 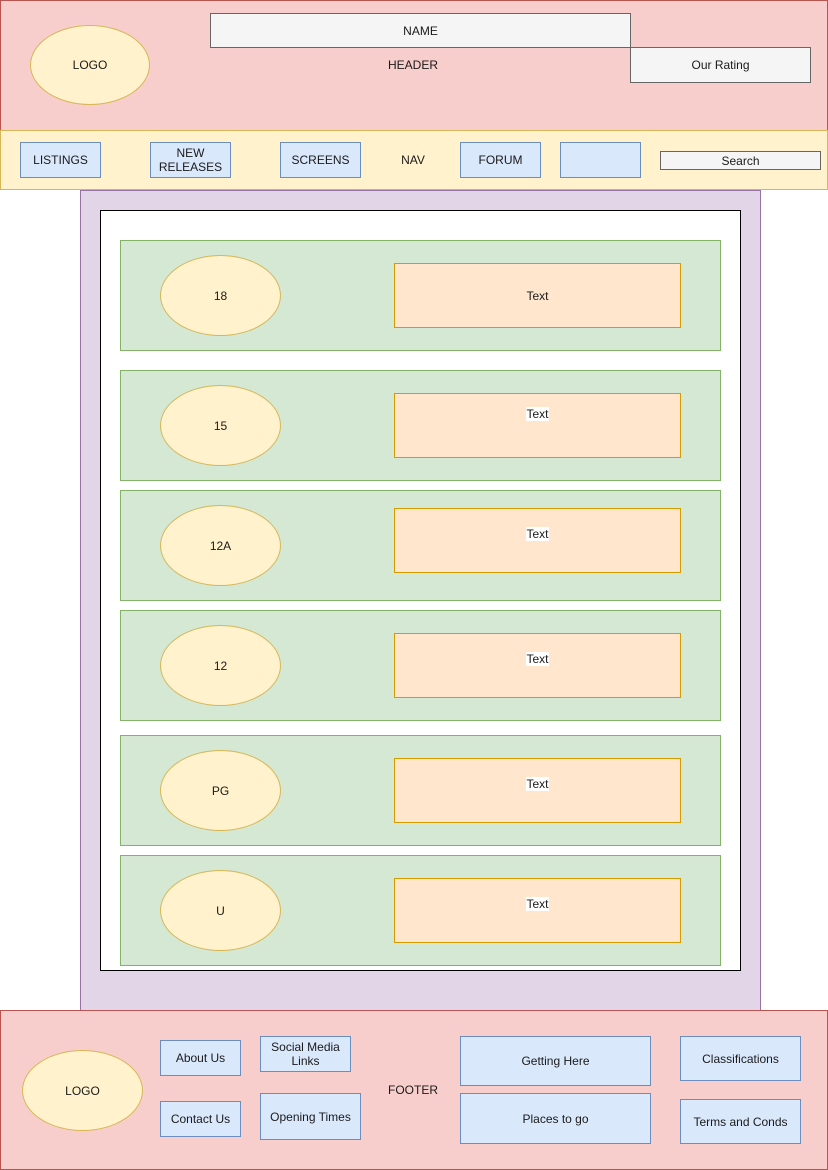 What do you see at coordinates (600, 160) in the screenshot?
I see `nav-blank-button` at bounding box center [600, 160].